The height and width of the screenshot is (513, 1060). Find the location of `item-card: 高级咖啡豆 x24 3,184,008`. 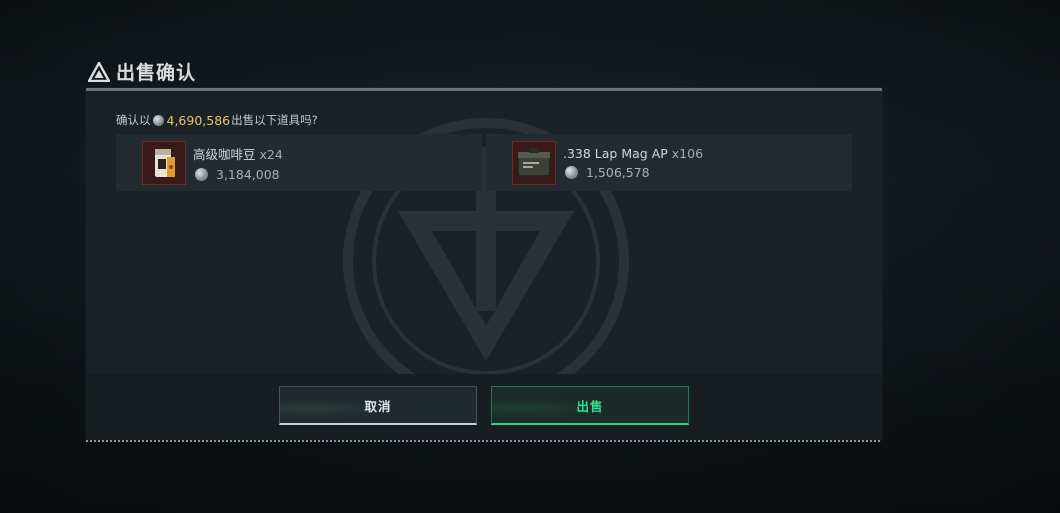

item-card: 高级咖啡豆 x24 3,184,008 is located at coordinates (299, 162).